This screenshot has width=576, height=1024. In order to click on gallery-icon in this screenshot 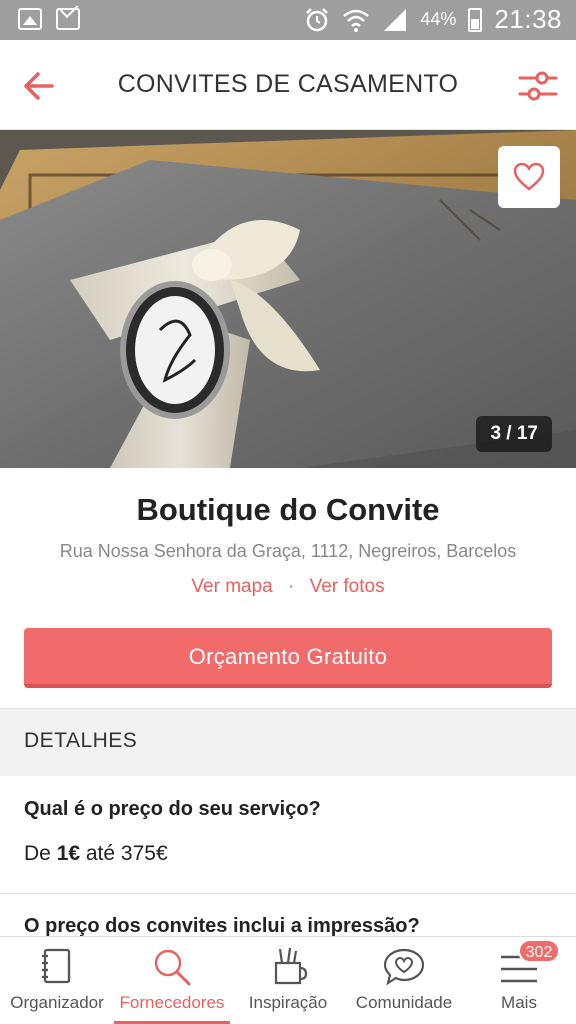, I will do `click(30, 19)`.